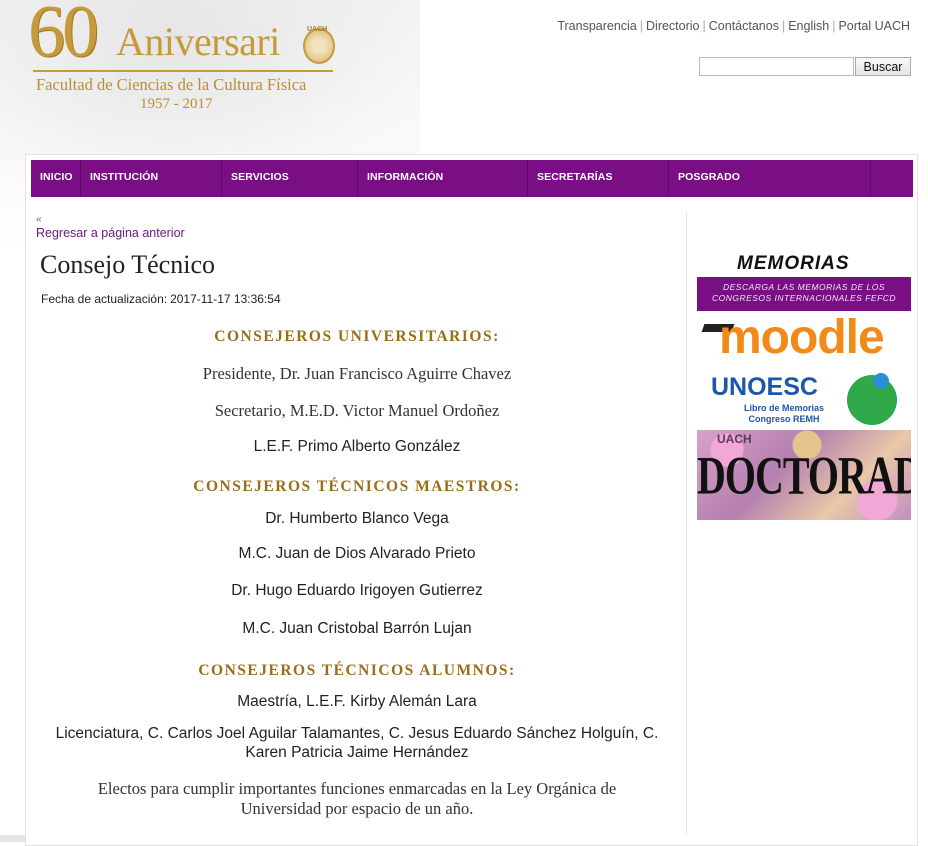  What do you see at coordinates (776, 66) in the screenshot?
I see `search-input` at bounding box center [776, 66].